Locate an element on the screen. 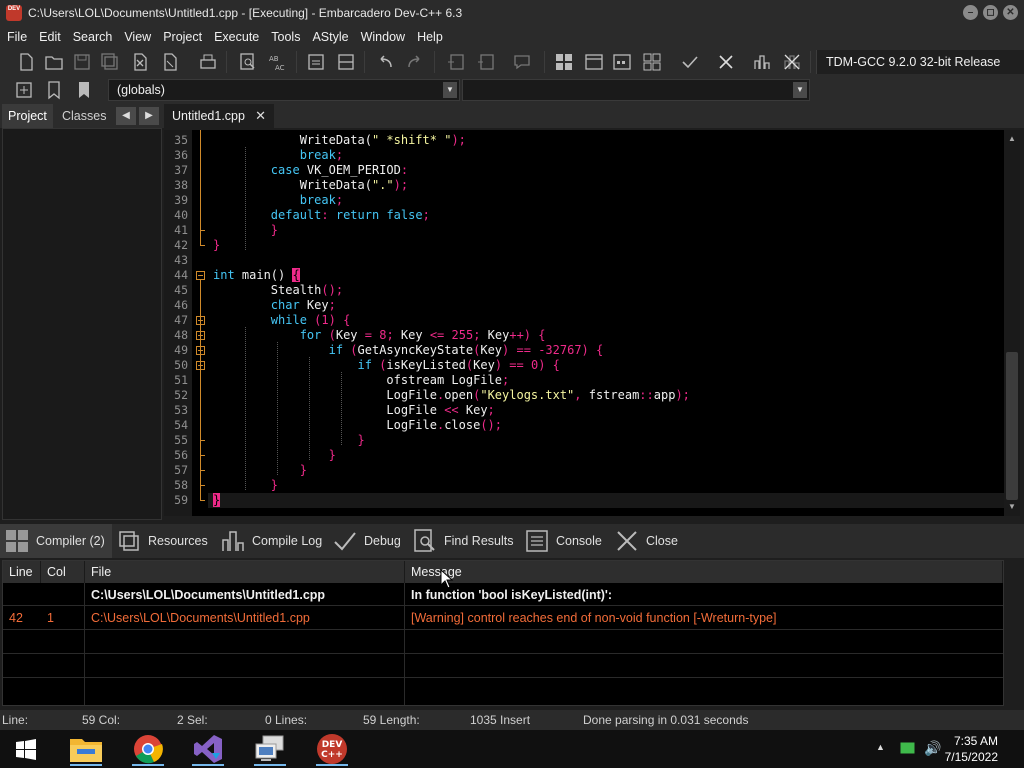 This screenshot has width=1024, height=768. save-icon is located at coordinates (82, 62).